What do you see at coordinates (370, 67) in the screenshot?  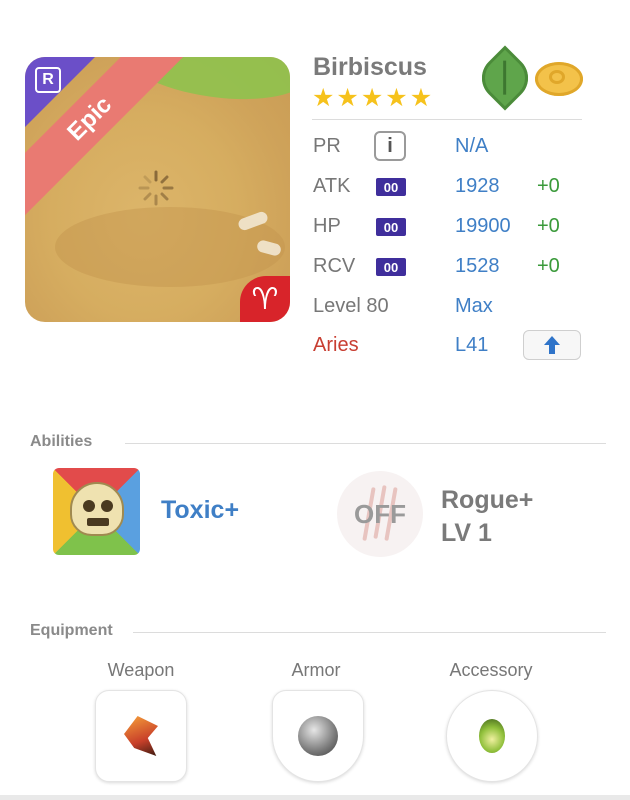 I see `character-name: Birbiscus` at bounding box center [370, 67].